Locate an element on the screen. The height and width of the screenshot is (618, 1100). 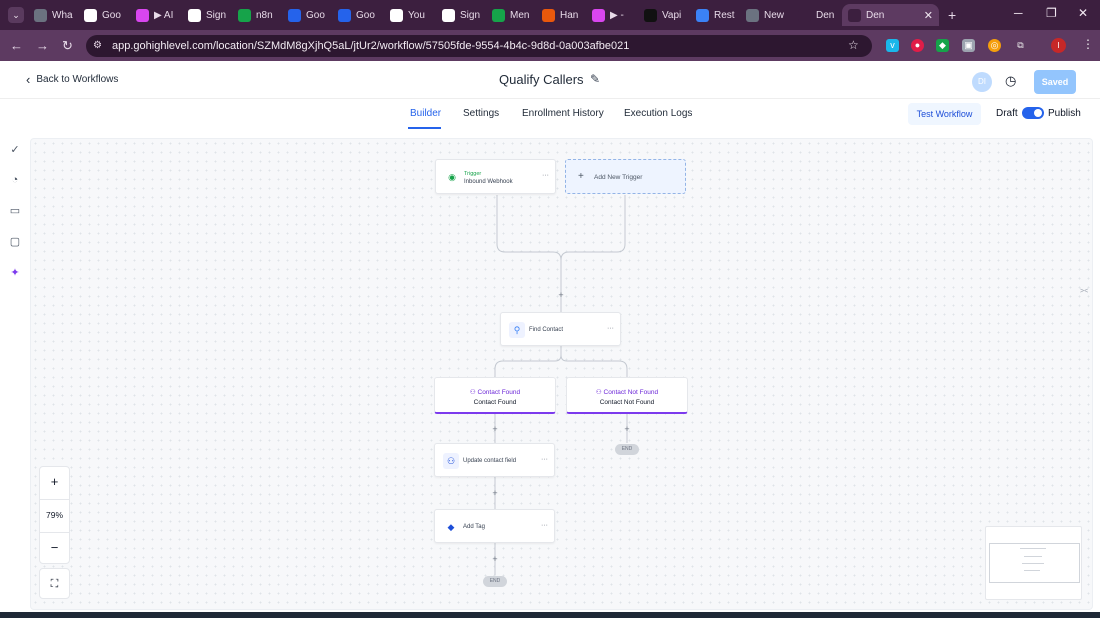
tab-builder: Builder is located at coordinates (425, 113).